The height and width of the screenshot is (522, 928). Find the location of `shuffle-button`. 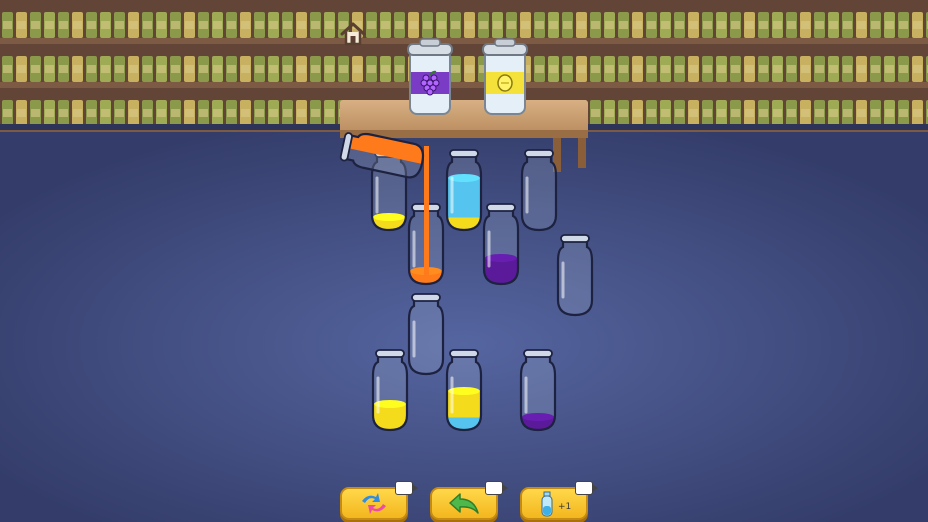

shuffle-button is located at coordinates (379, 500).